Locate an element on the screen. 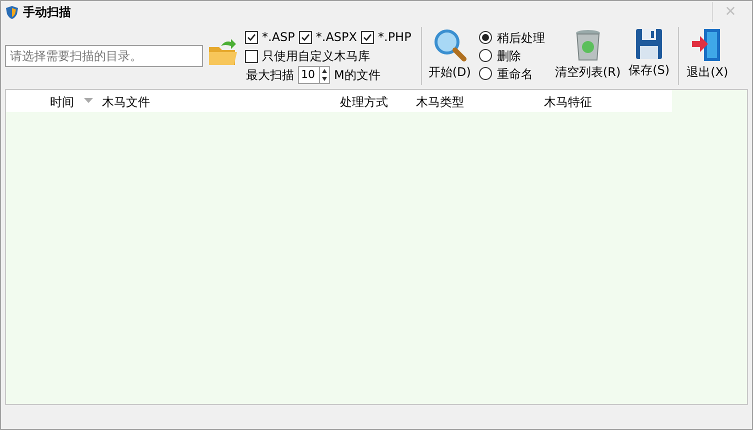 Image resolution: width=753 pixels, height=430 pixels. spinner-arrows-icon is located at coordinates (324, 75).